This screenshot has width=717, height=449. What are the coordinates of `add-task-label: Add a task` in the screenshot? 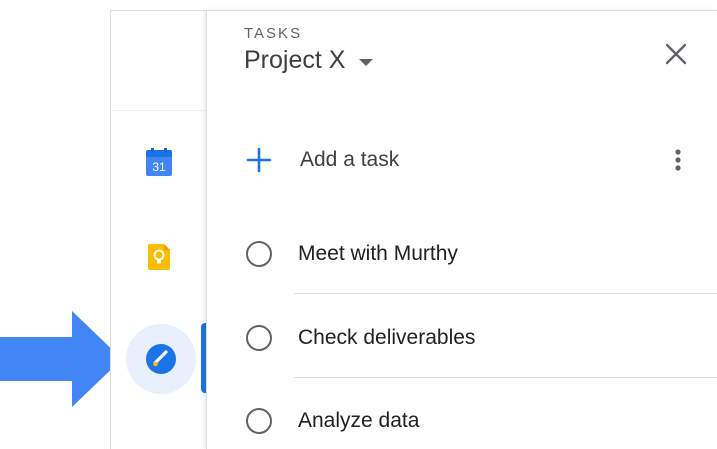 It's located at (350, 159).